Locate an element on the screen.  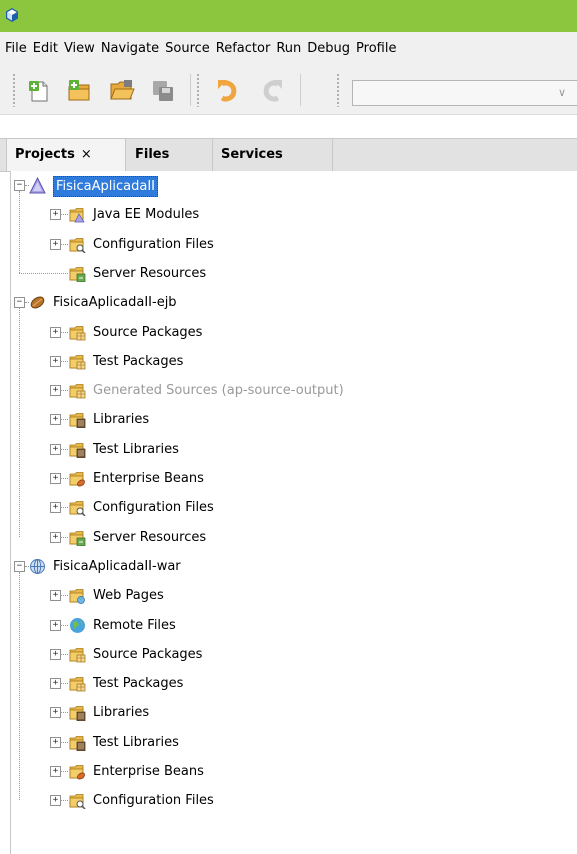
tree-item: + Generated Sources (ap-source-output) is located at coordinates (291, 390).